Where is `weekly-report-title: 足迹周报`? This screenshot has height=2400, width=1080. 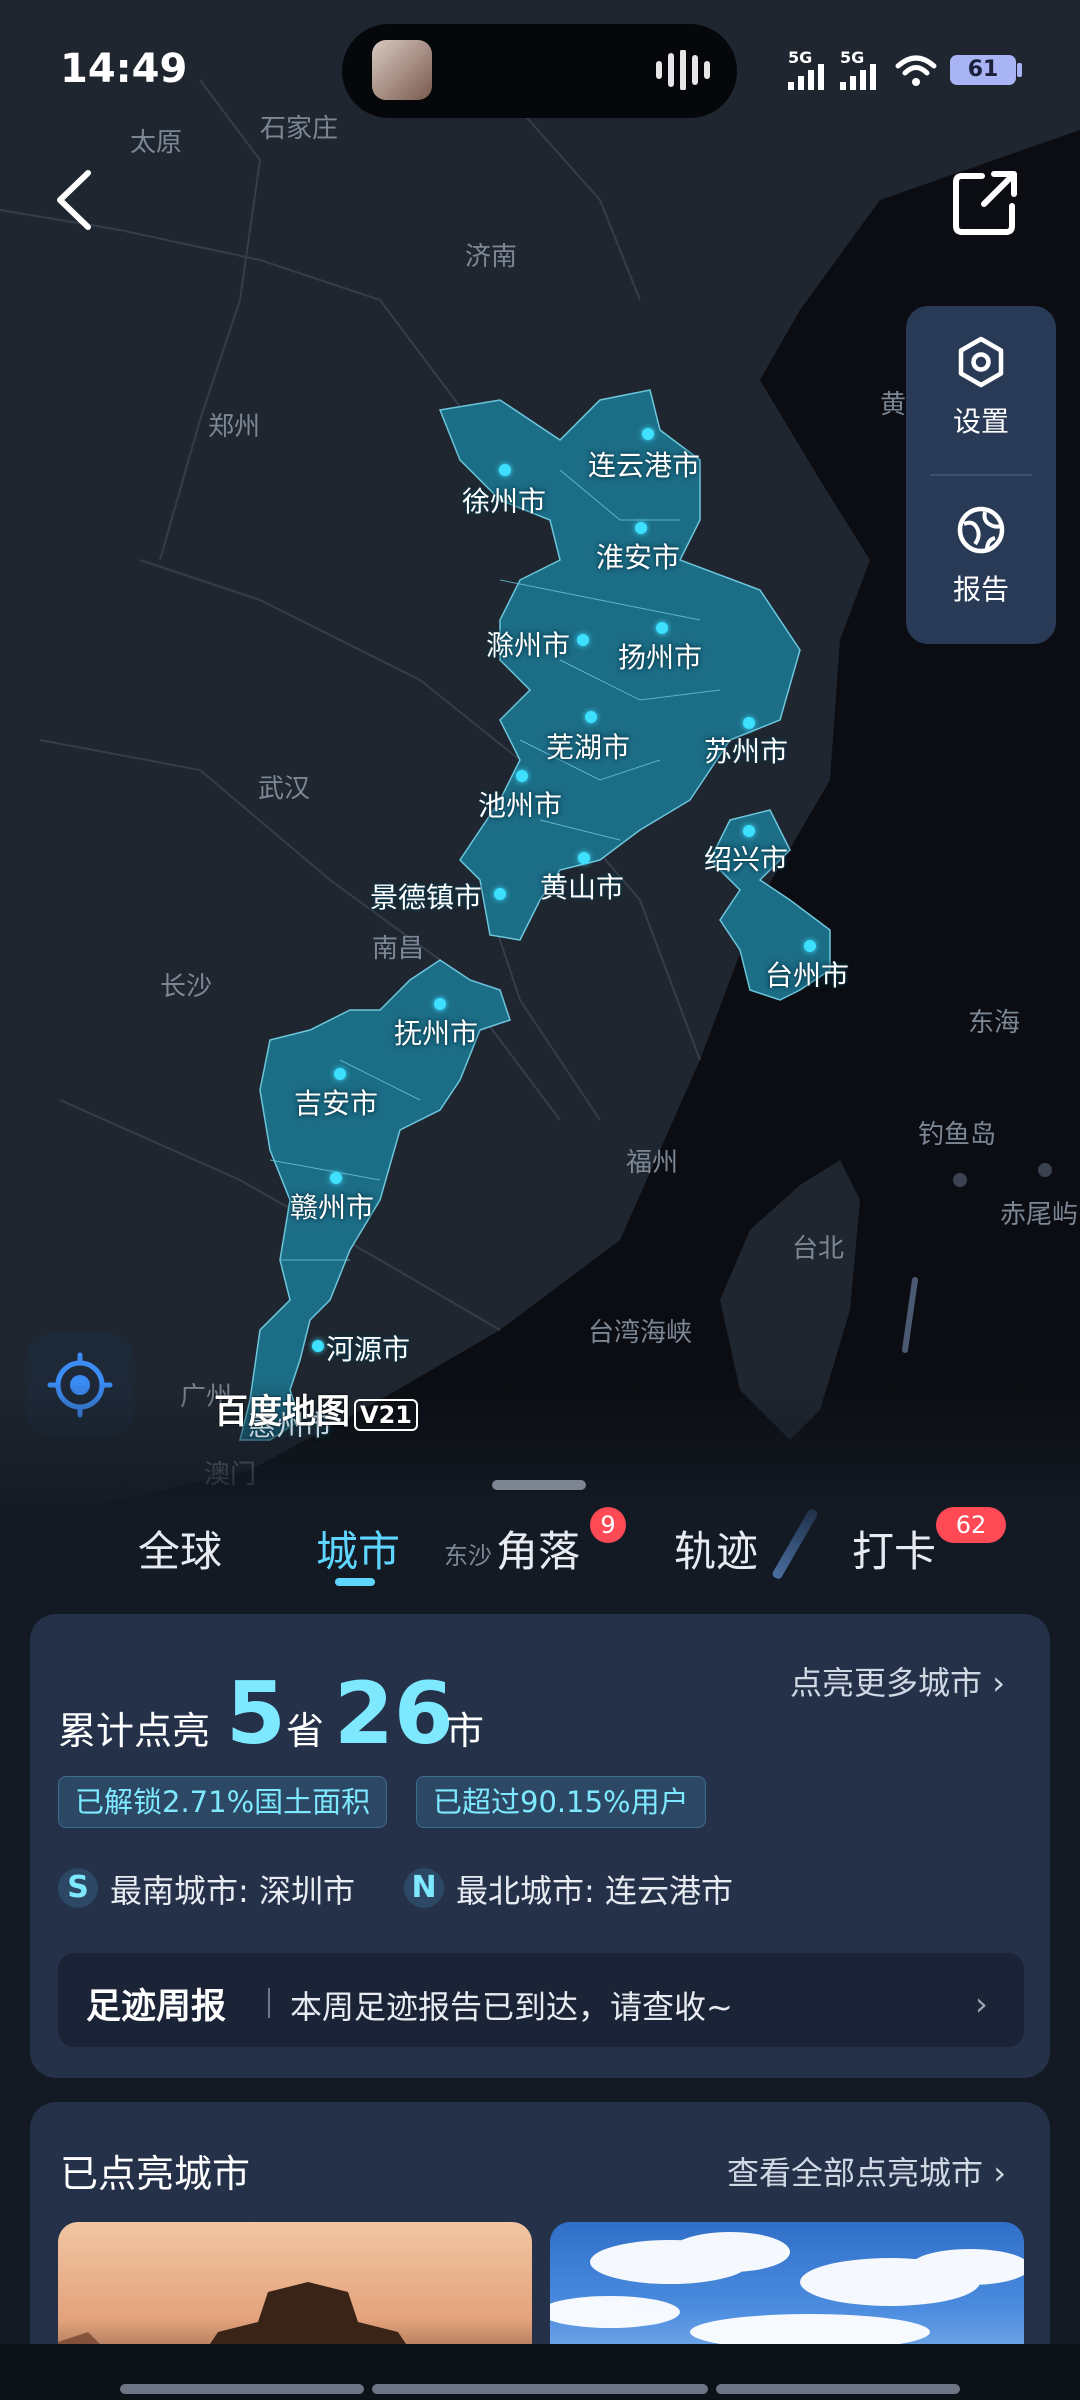
weekly-report-title: 足迹周报 is located at coordinates (156, 2007).